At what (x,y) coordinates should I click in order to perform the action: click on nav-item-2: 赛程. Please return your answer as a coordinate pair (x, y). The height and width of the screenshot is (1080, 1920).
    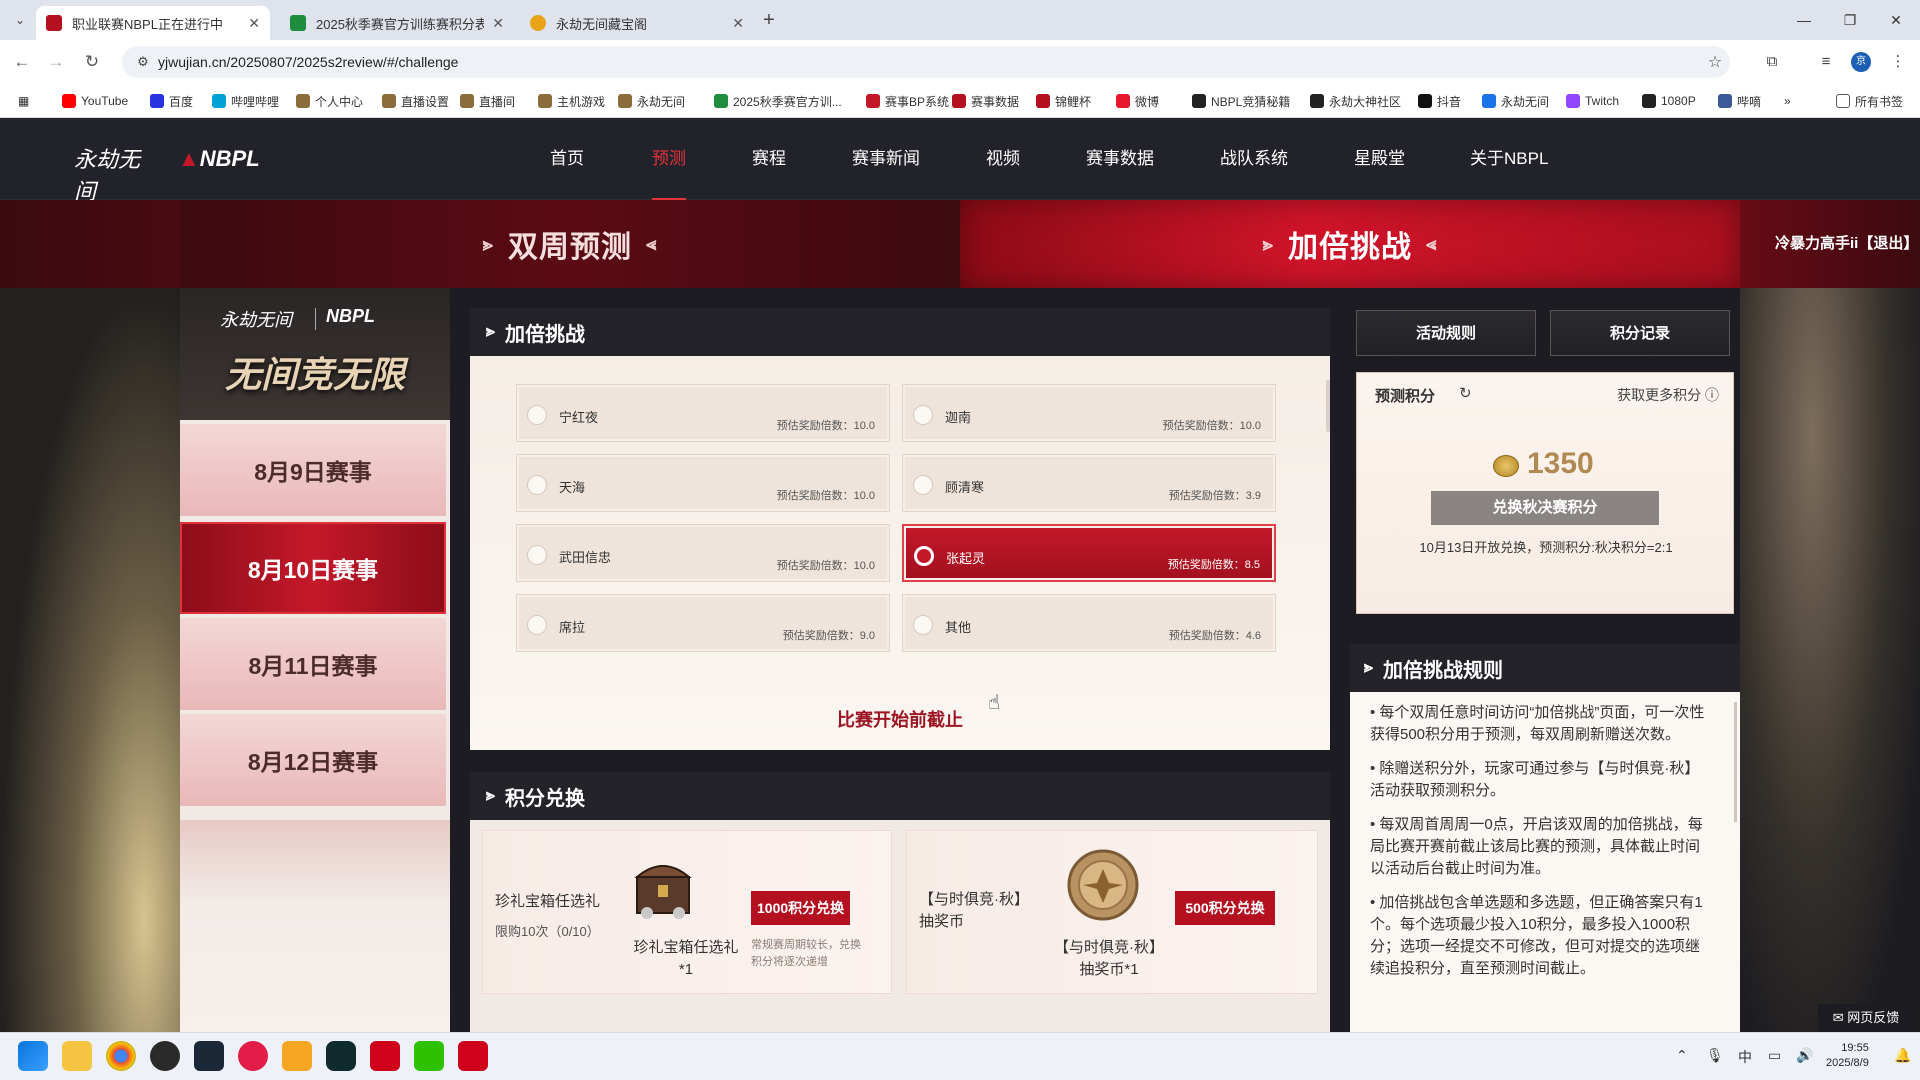
    Looking at the image, I should click on (769, 159).